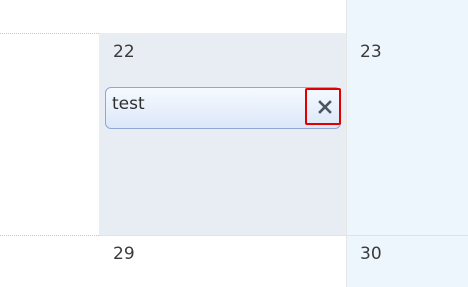 Image resolution: width=468 pixels, height=287 pixels. I want to click on day-number-22: 22, so click(124, 52).